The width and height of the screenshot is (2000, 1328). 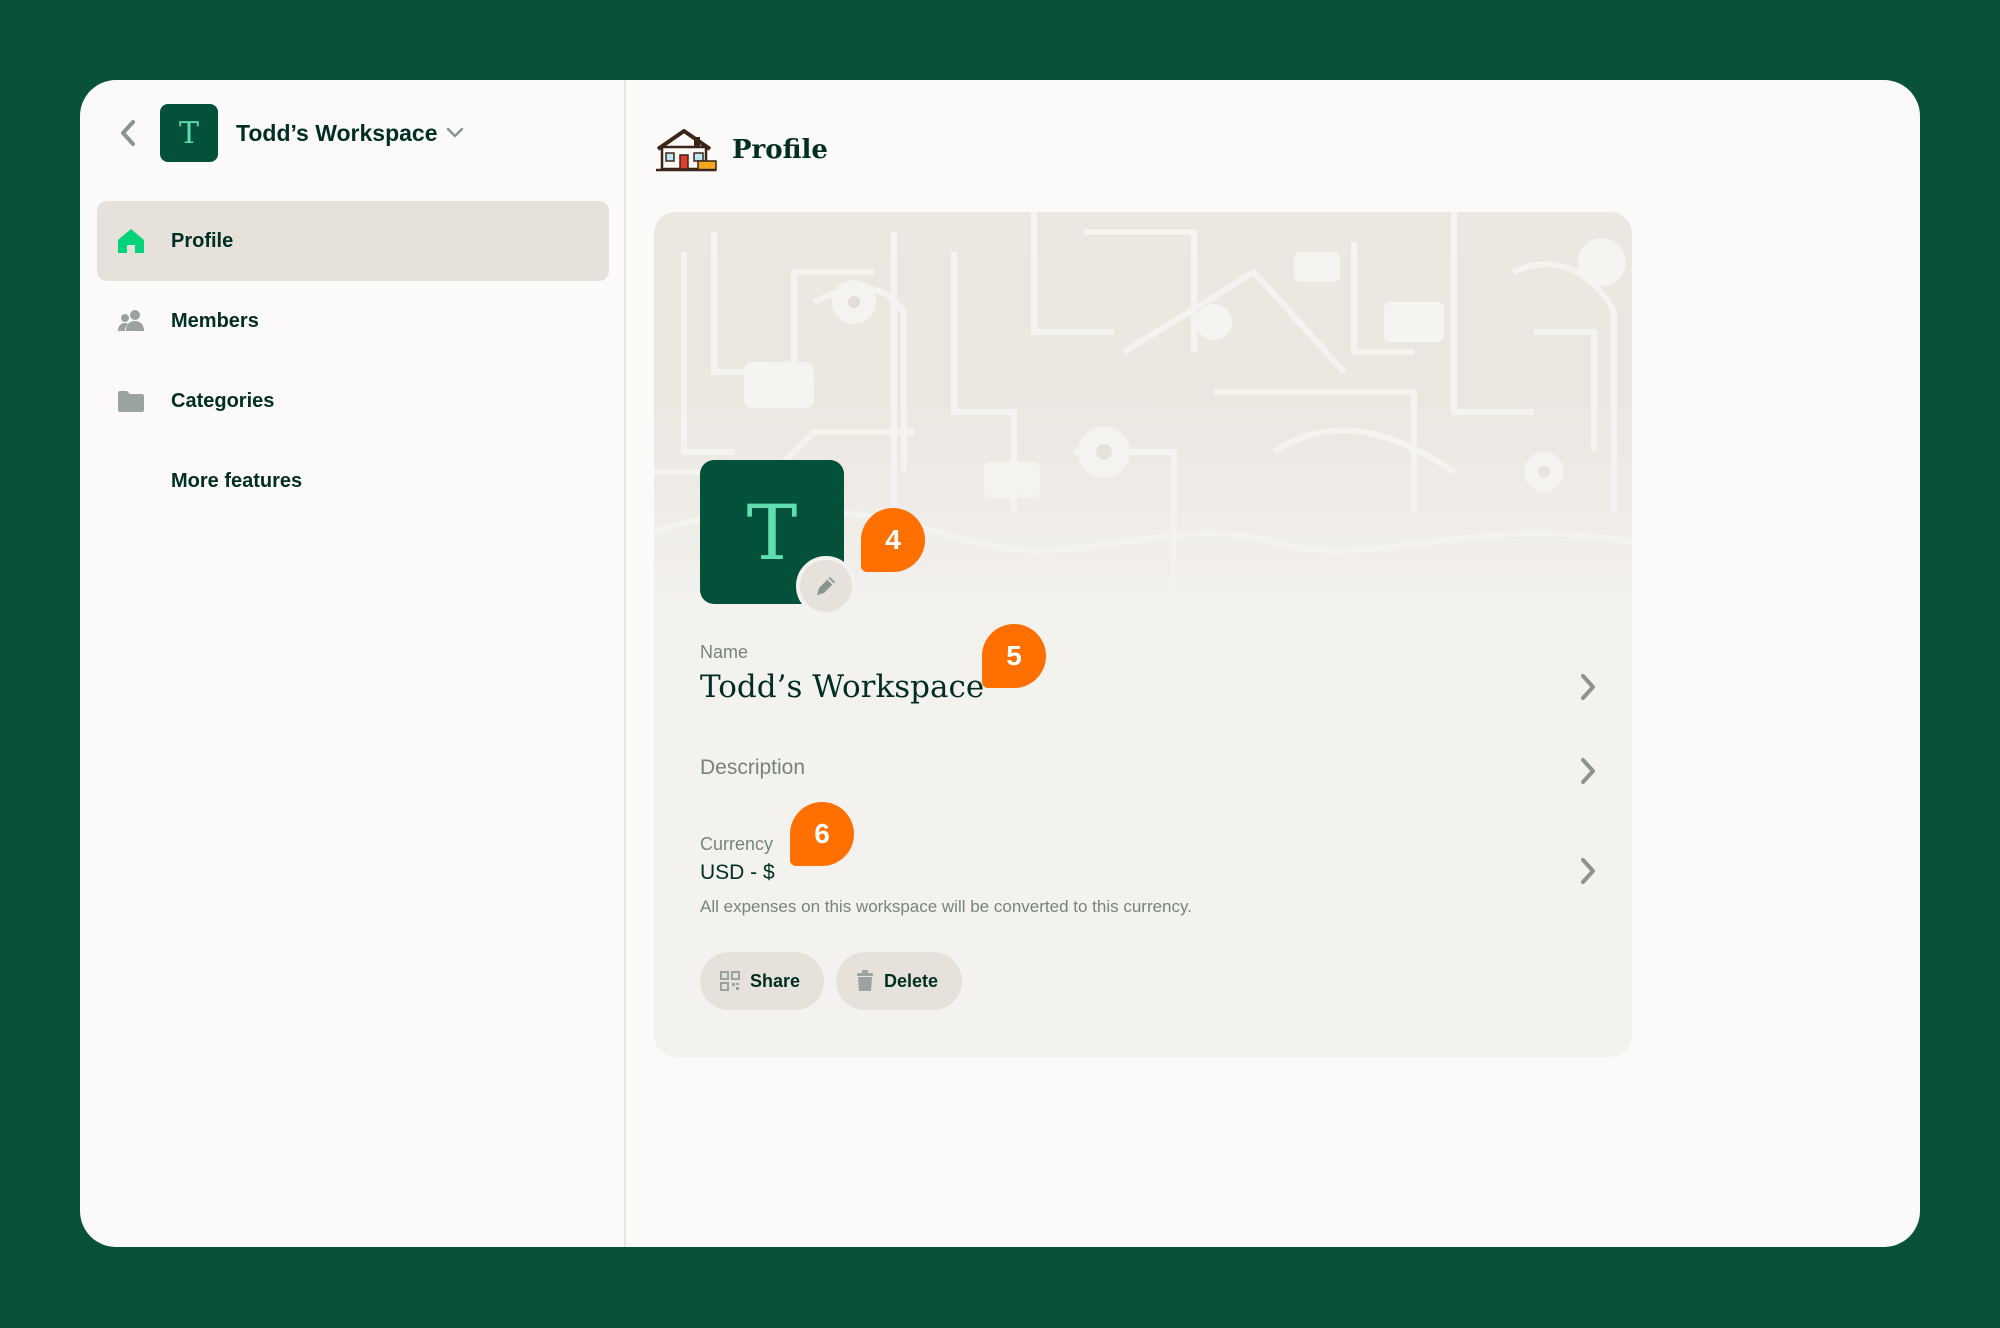 I want to click on pencil-icon, so click(x=826, y=586).